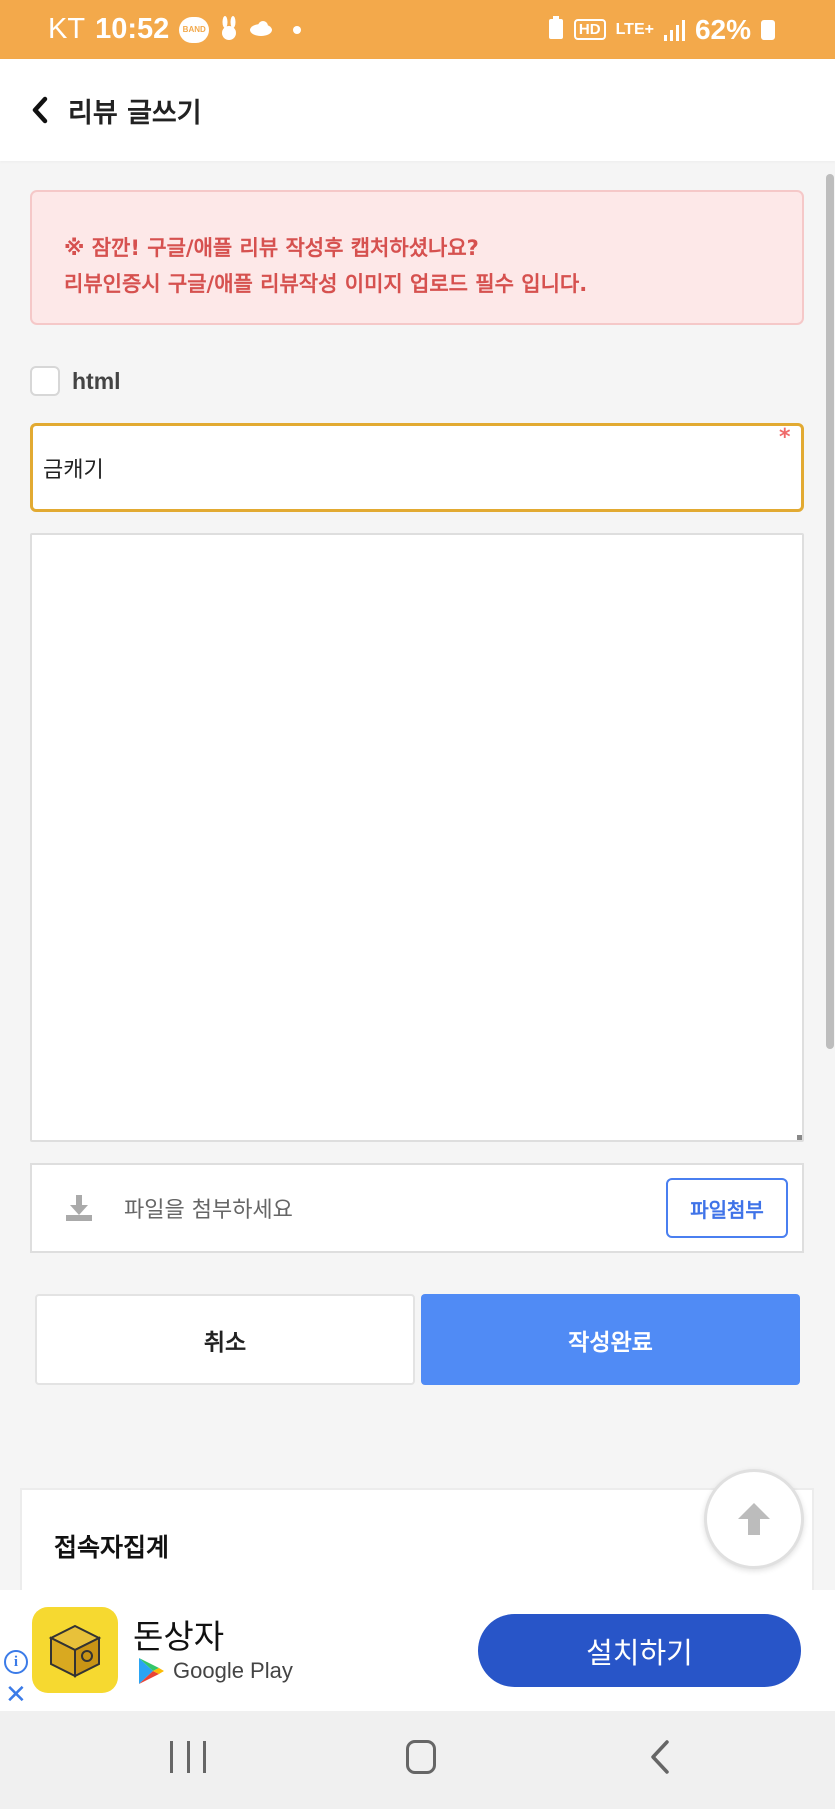 The height and width of the screenshot is (1809, 835). What do you see at coordinates (395, 1208) in the screenshot?
I see `file-placeholder: 파일을 첨부하세요` at bounding box center [395, 1208].